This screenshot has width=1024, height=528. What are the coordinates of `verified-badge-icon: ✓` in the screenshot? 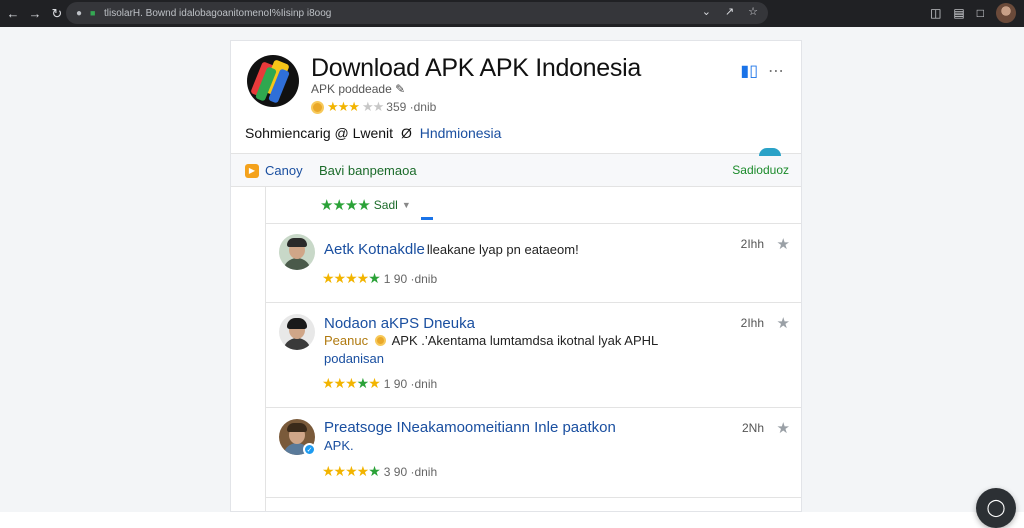 It's located at (309, 449).